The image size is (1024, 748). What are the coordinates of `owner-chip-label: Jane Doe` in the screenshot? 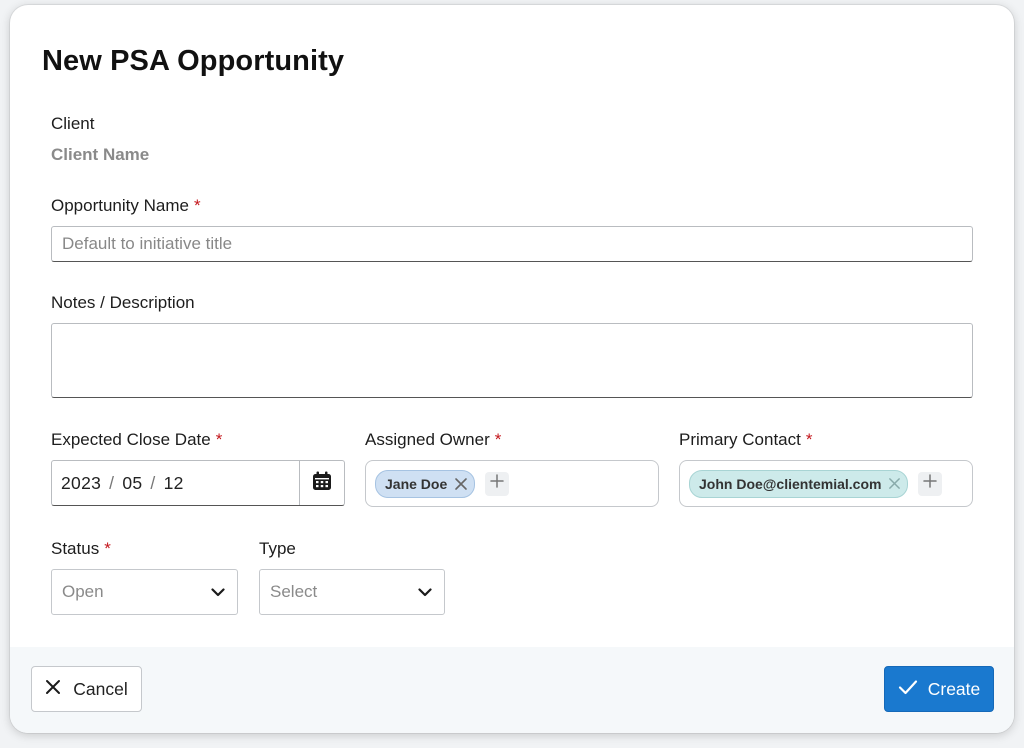 It's located at (416, 483).